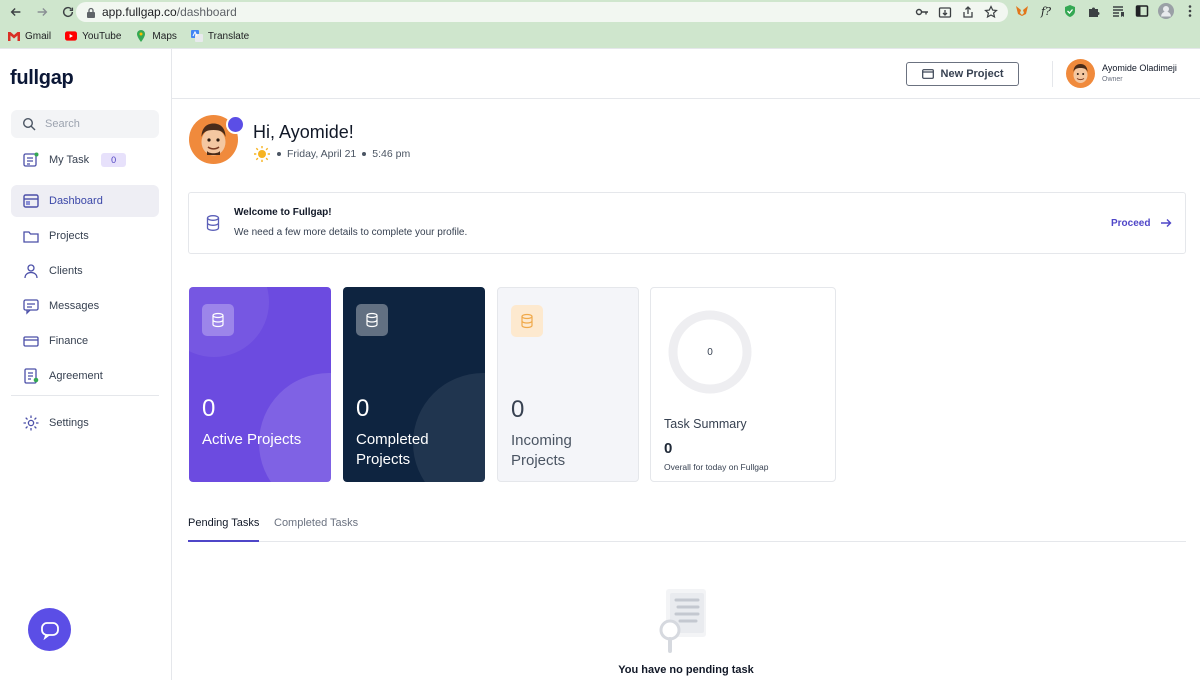 The height and width of the screenshot is (680, 1200). I want to click on translate-icon, so click(196, 36).